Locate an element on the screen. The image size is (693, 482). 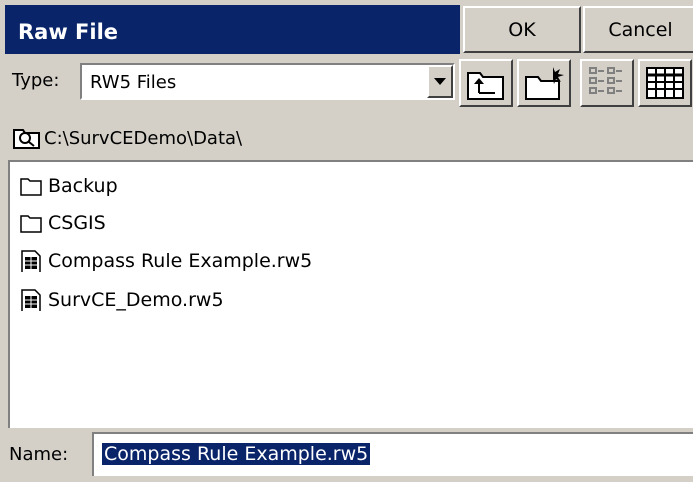
new-folder-icon is located at coordinates (544, 83).